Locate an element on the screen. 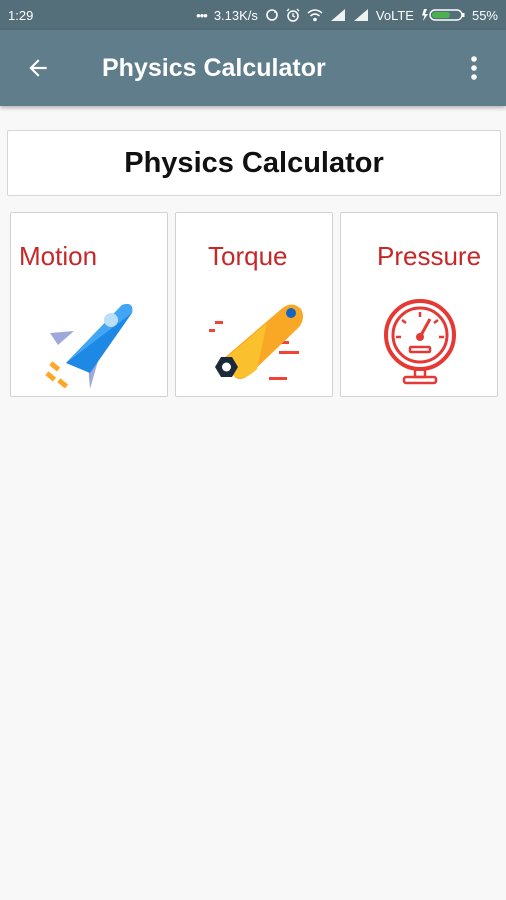  arrow-back-icon is located at coordinates (38, 68).